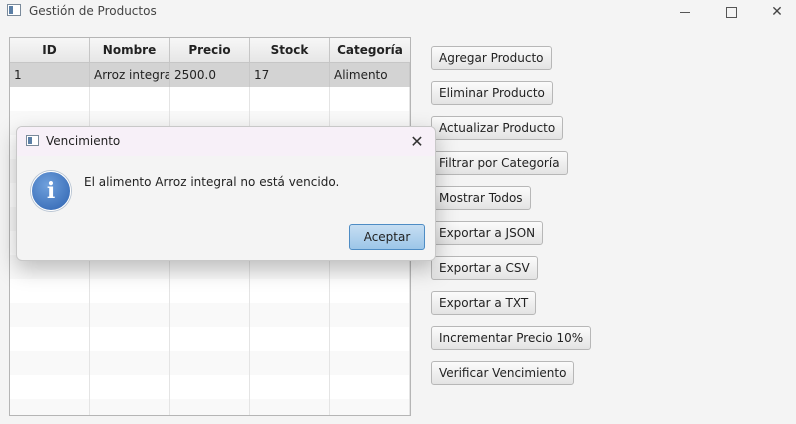 Image resolution: width=796 pixels, height=424 pixels. What do you see at coordinates (130, 50) in the screenshot?
I see `column-header-nombre: Nombre` at bounding box center [130, 50].